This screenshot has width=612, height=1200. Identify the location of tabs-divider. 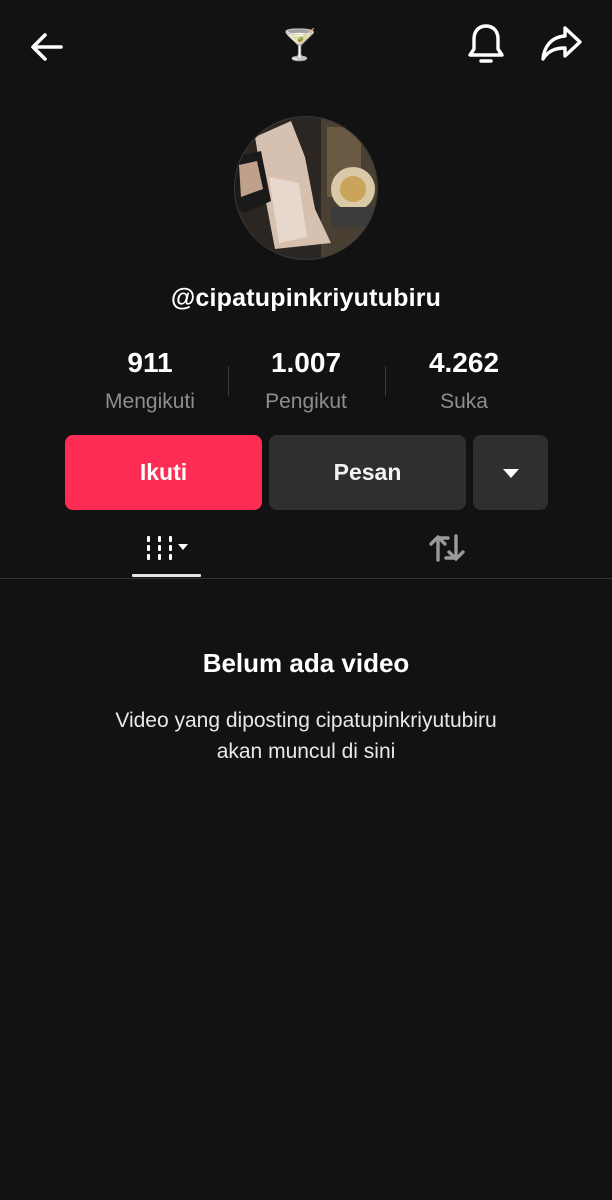
(306, 578).